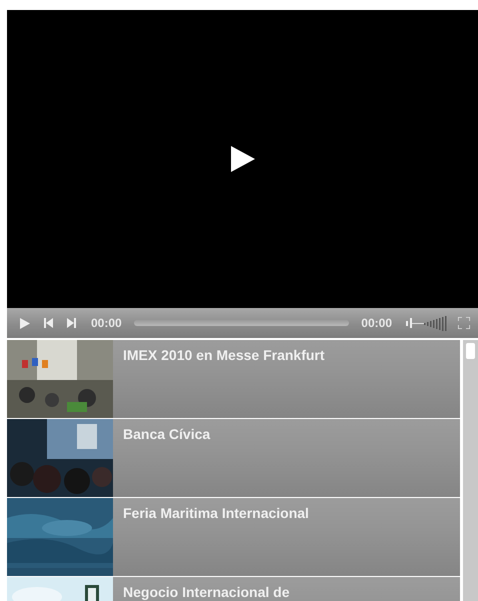  What do you see at coordinates (48, 323) in the screenshot?
I see `skip-back-icon` at bounding box center [48, 323].